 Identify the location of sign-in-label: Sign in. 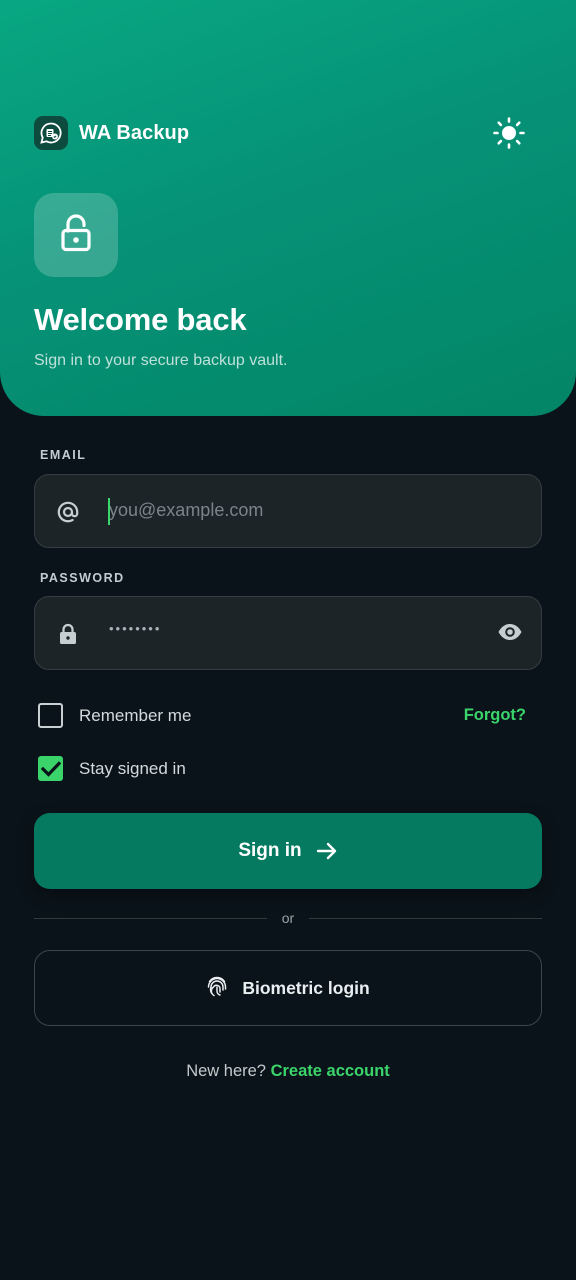
(270, 850).